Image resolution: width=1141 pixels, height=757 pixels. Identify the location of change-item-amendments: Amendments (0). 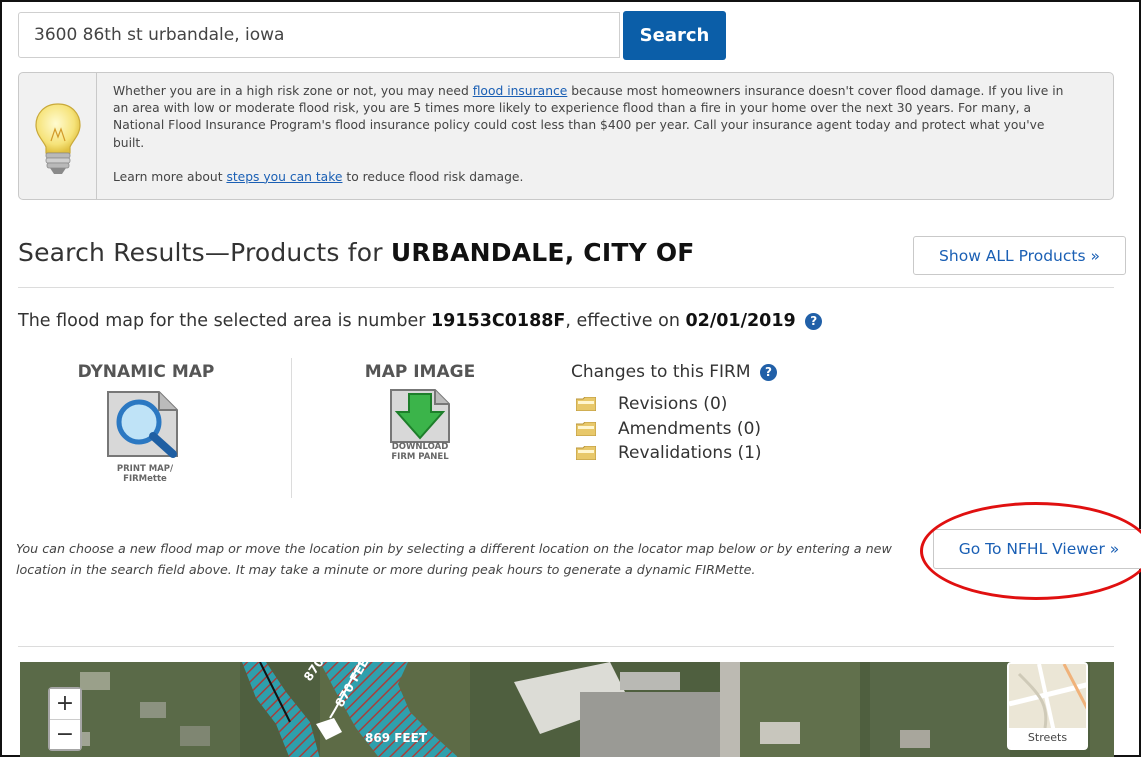
(669, 429).